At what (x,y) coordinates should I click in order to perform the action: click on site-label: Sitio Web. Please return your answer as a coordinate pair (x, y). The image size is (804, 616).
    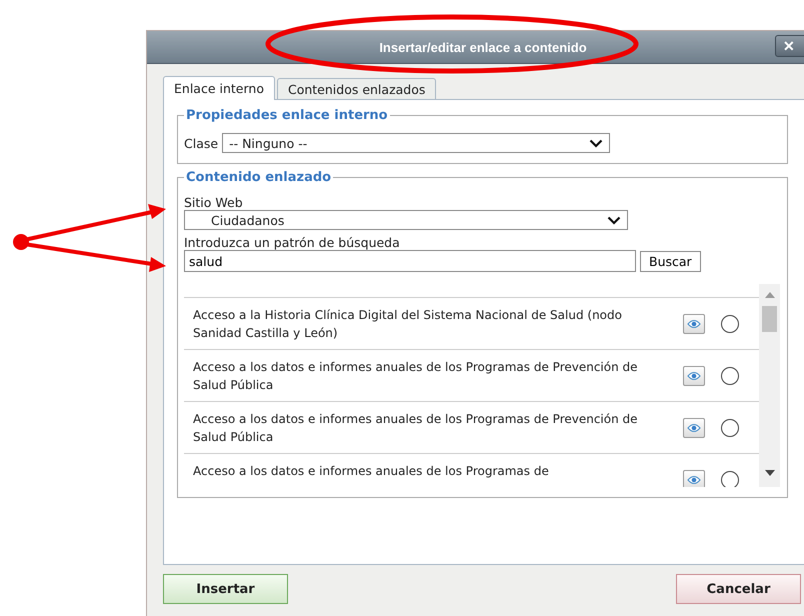
    Looking at the image, I should click on (213, 202).